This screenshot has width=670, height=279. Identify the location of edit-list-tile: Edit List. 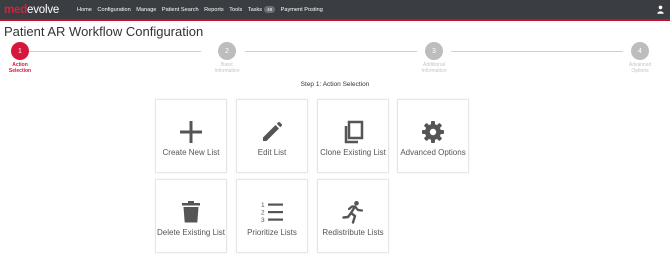
(272, 136).